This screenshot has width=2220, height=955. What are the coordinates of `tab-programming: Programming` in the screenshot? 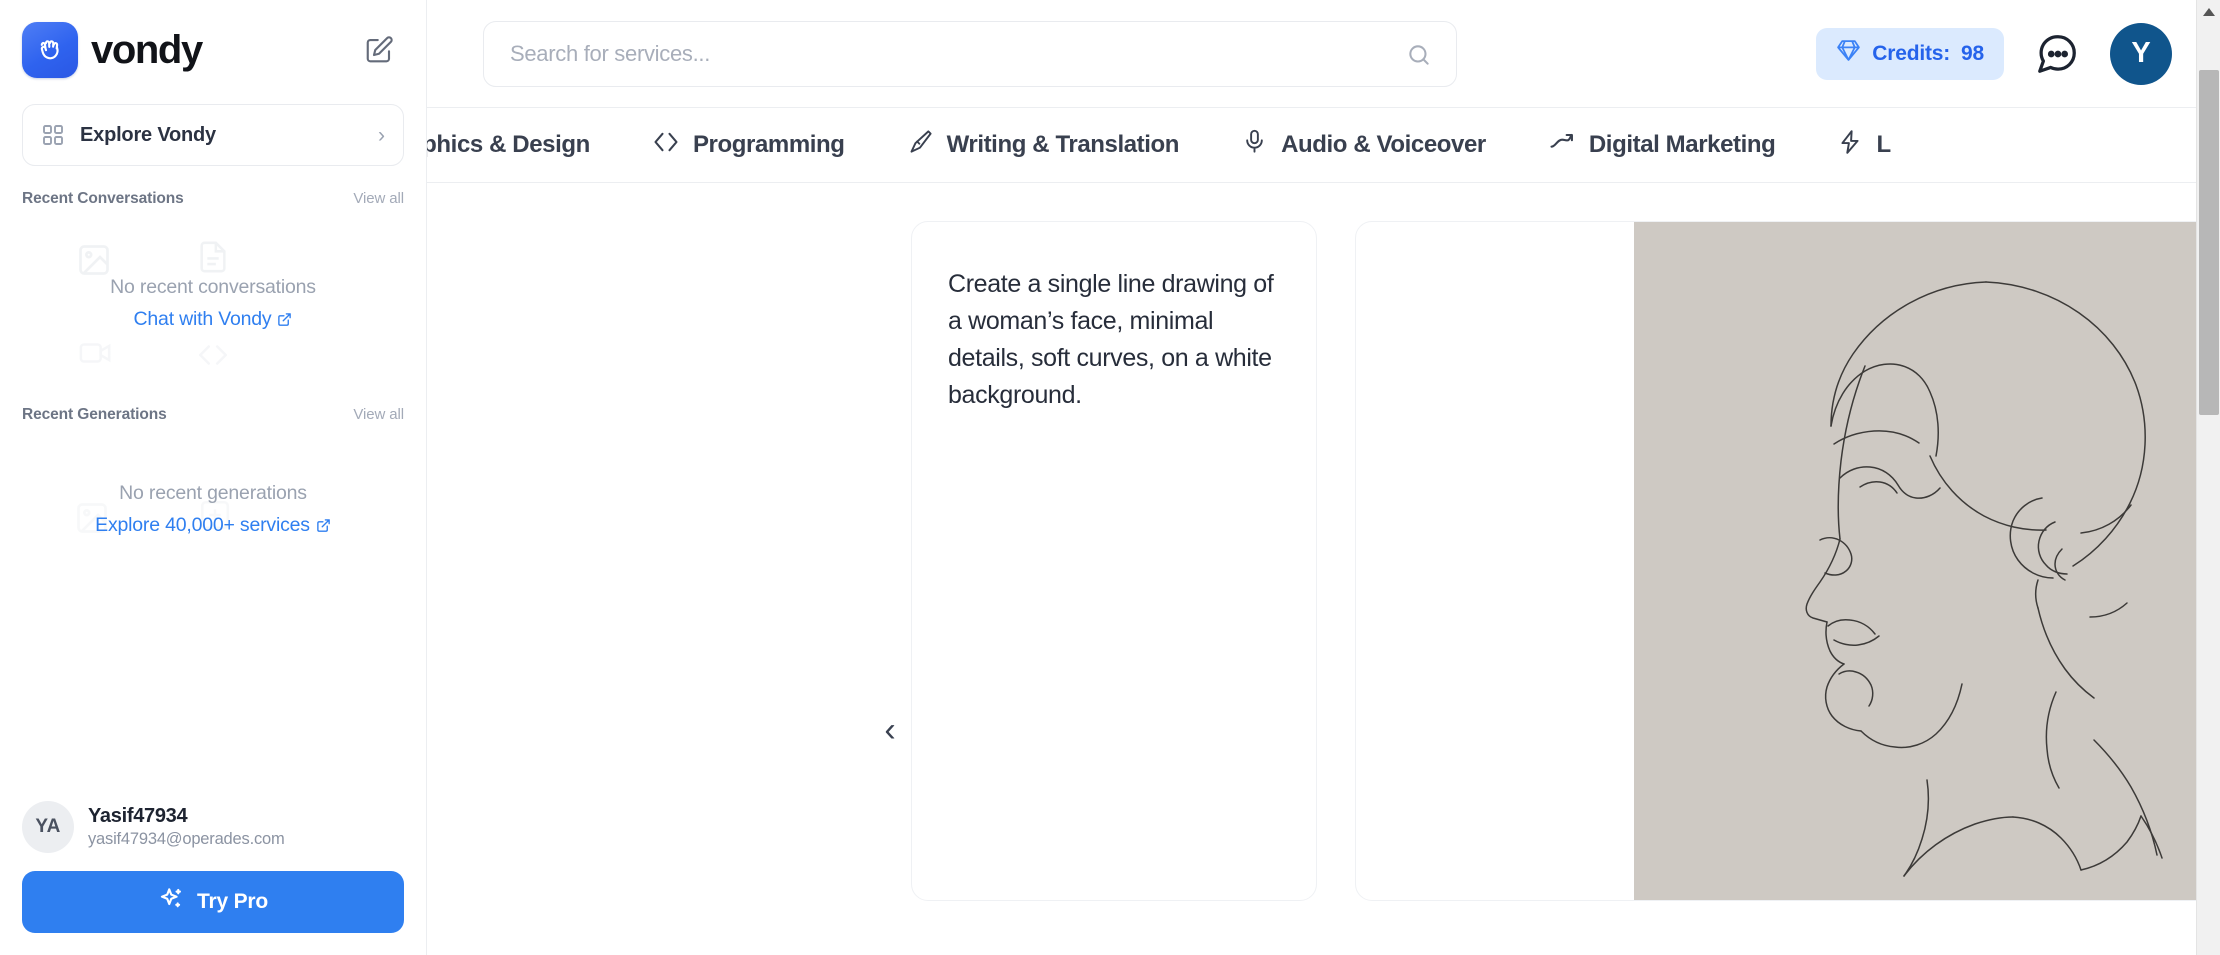 It's located at (748, 145).